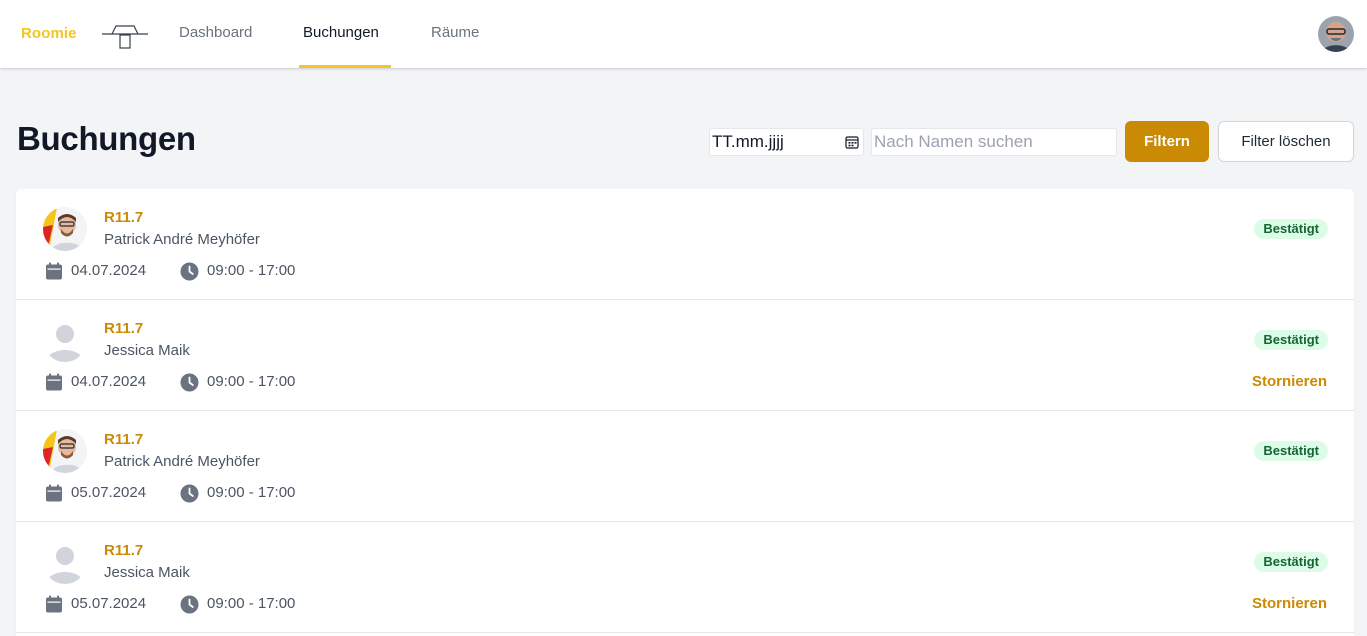 The image size is (1367, 636). What do you see at coordinates (215, 32) in the screenshot?
I see `nav-dashboard: Dashboard` at bounding box center [215, 32].